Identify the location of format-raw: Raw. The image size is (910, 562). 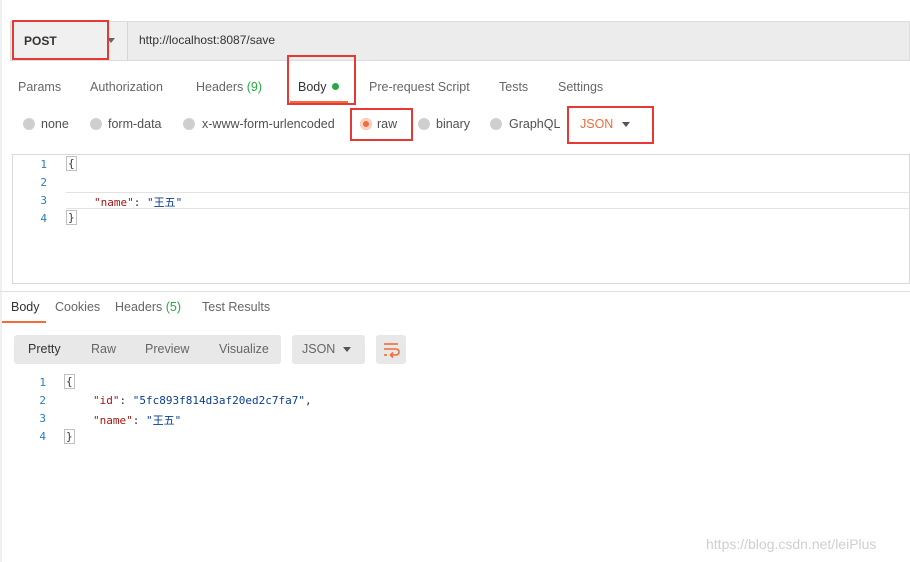
(103, 349).